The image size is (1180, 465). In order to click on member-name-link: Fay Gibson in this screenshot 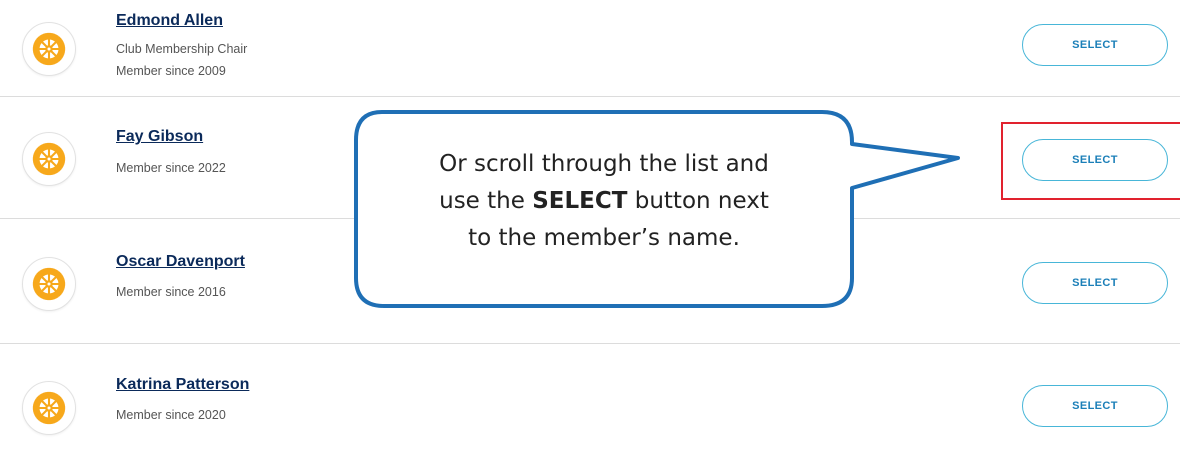, I will do `click(159, 137)`.